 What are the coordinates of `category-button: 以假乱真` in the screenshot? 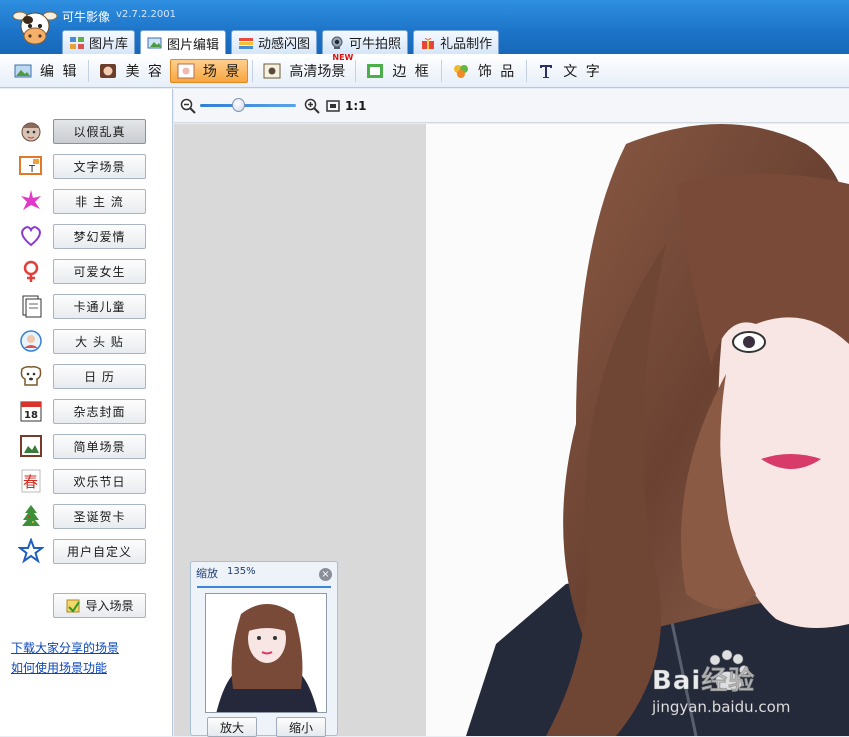 It's located at (99, 131).